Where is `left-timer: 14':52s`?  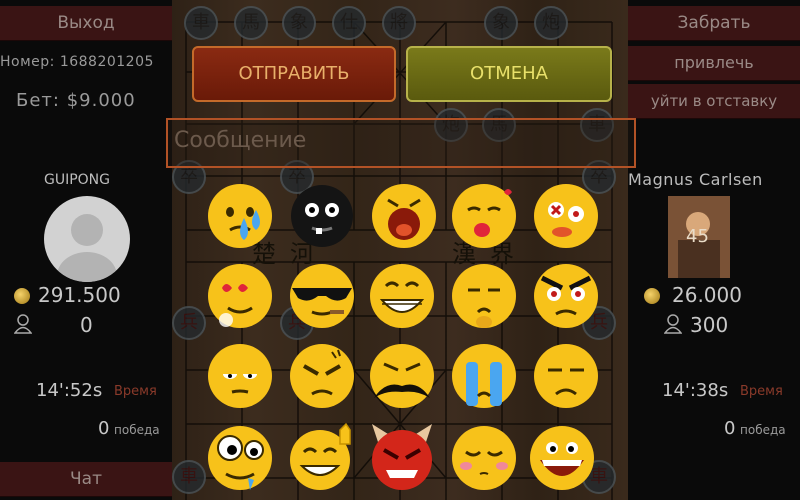 left-timer: 14':52s is located at coordinates (69, 390).